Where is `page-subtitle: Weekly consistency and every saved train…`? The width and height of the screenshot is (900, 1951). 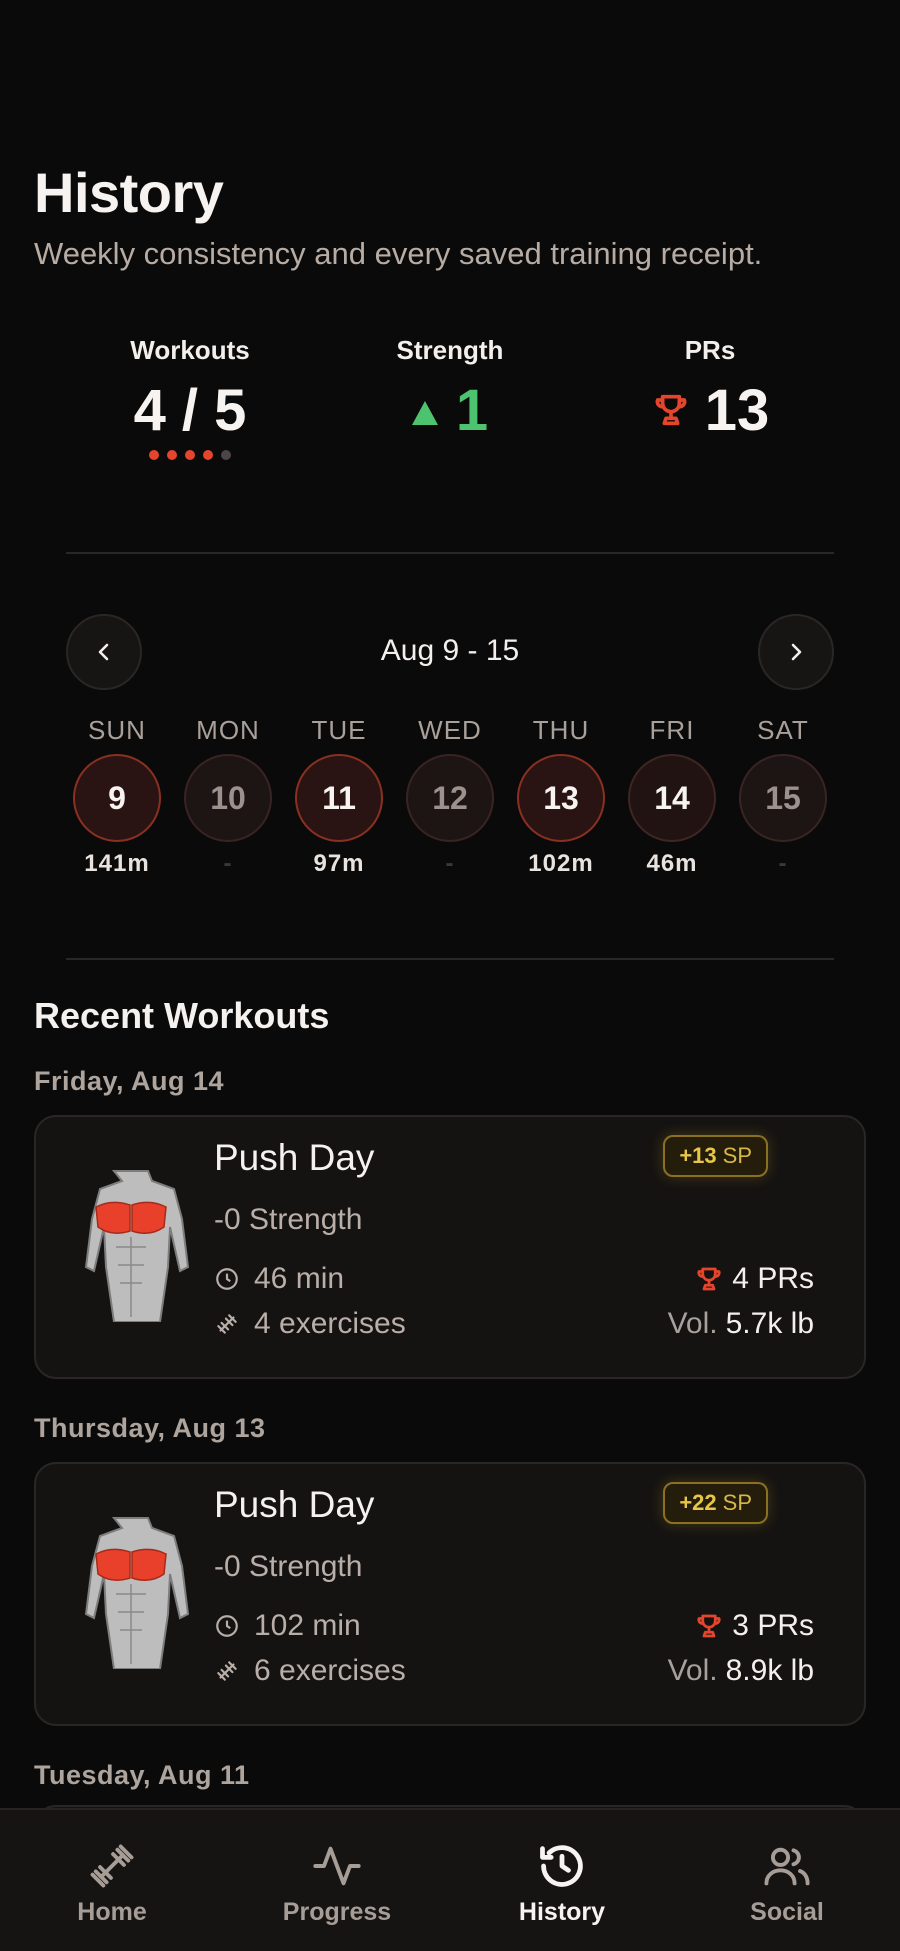
page-subtitle: Weekly consistency and every saved train… is located at coordinates (398, 253).